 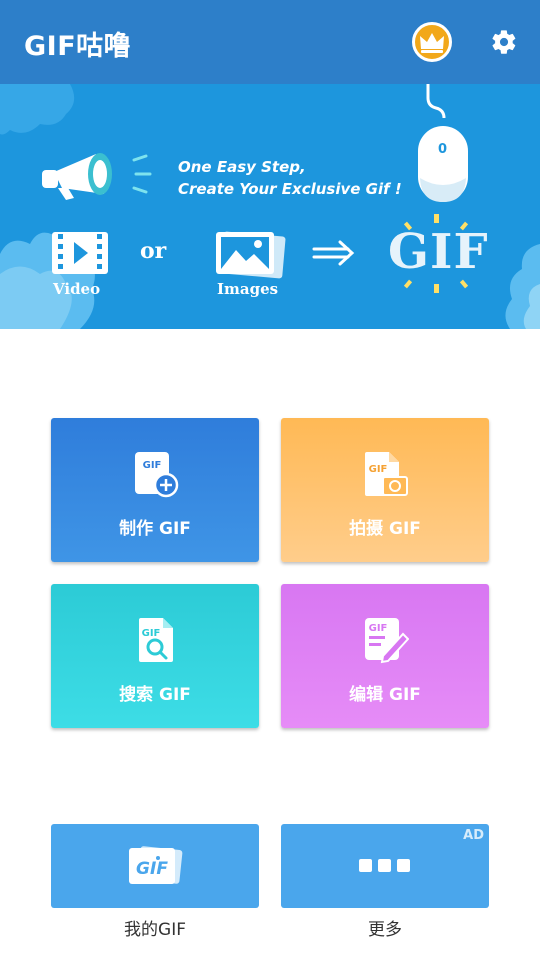 I want to click on my-gif-button: GIF, so click(x=155, y=866).